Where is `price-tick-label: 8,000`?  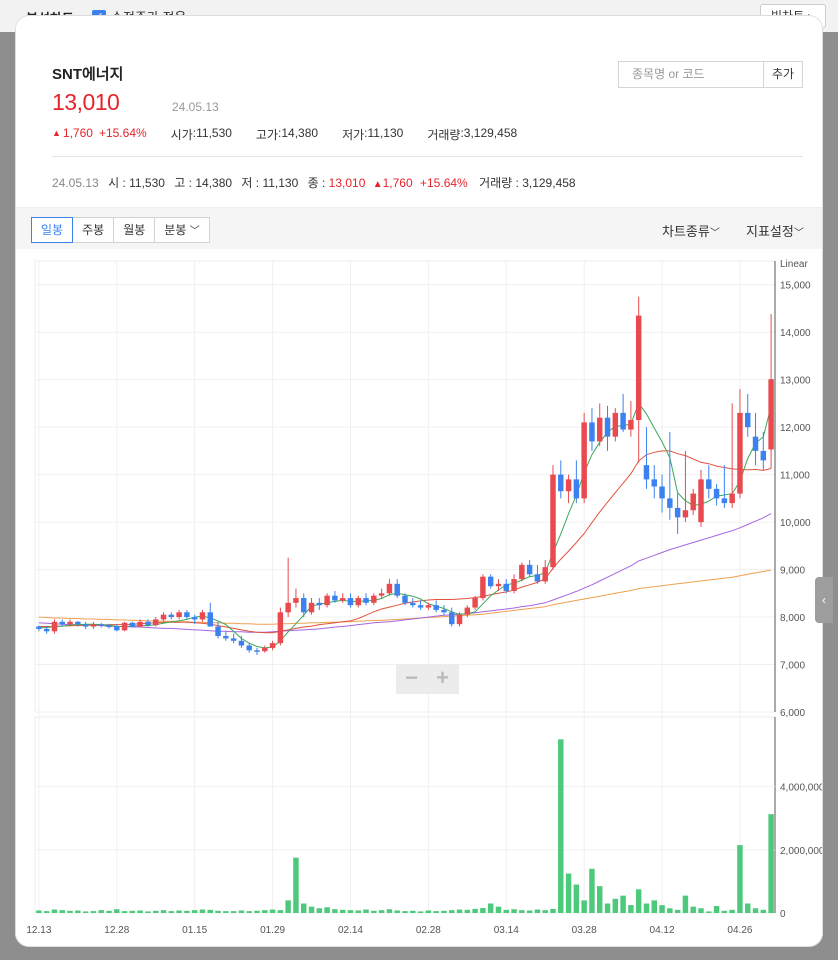 price-tick-label: 8,000 is located at coordinates (792, 618).